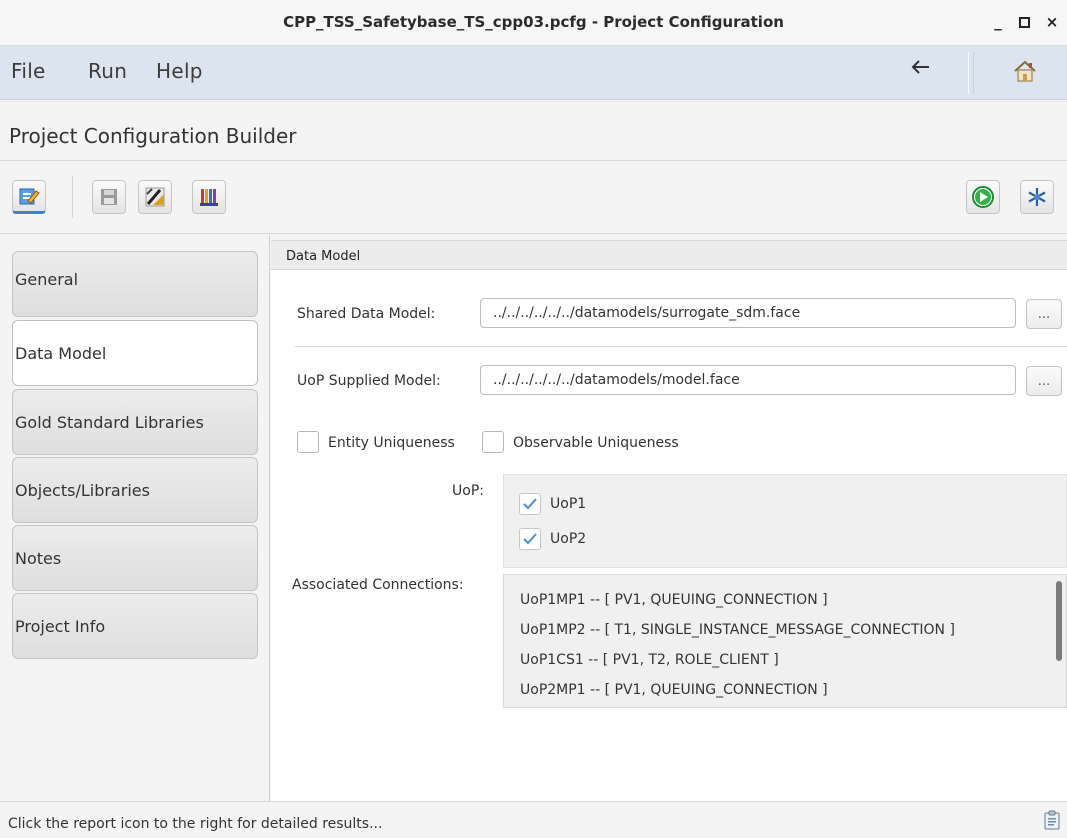 The height and width of the screenshot is (838, 1067). What do you see at coordinates (135, 284) in the screenshot?
I see `tab-general: General` at bounding box center [135, 284].